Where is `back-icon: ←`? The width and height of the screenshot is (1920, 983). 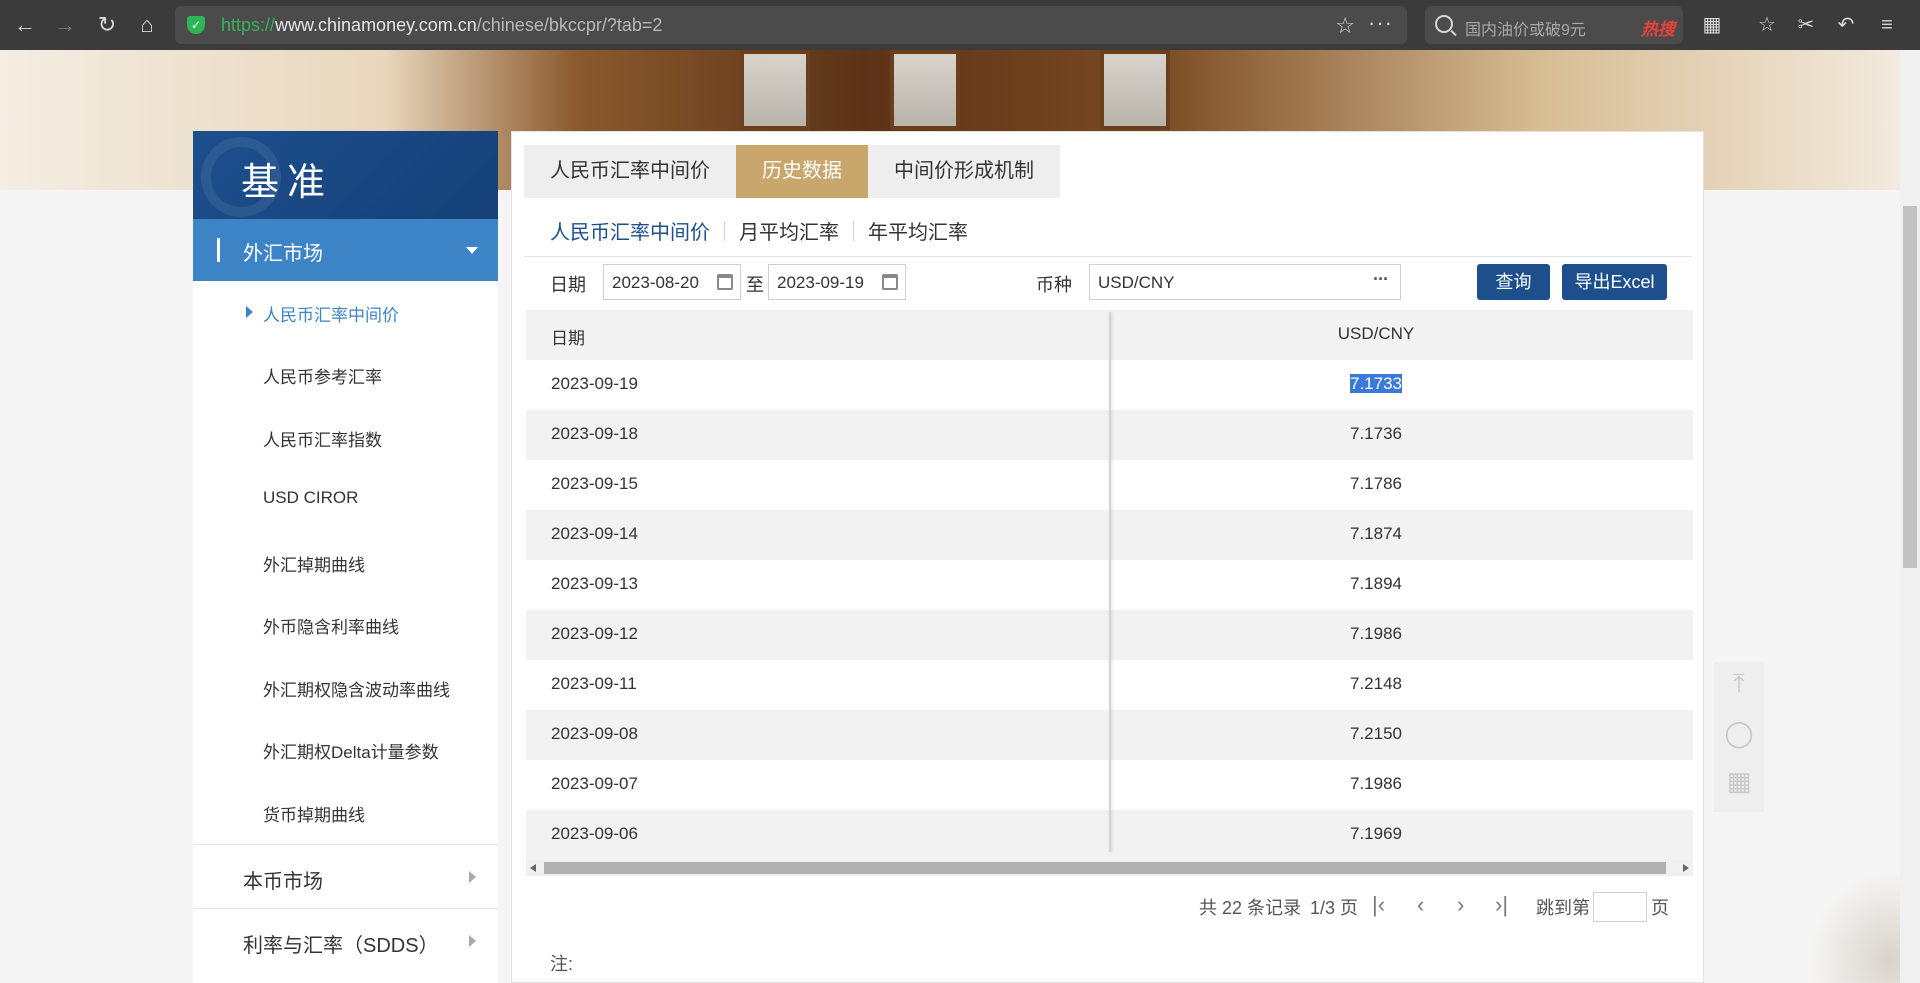
back-icon: ← is located at coordinates (25, 25).